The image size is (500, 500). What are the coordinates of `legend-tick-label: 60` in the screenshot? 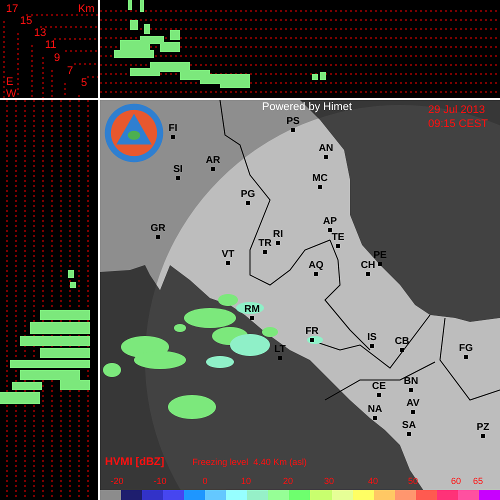 It's located at (456, 481).